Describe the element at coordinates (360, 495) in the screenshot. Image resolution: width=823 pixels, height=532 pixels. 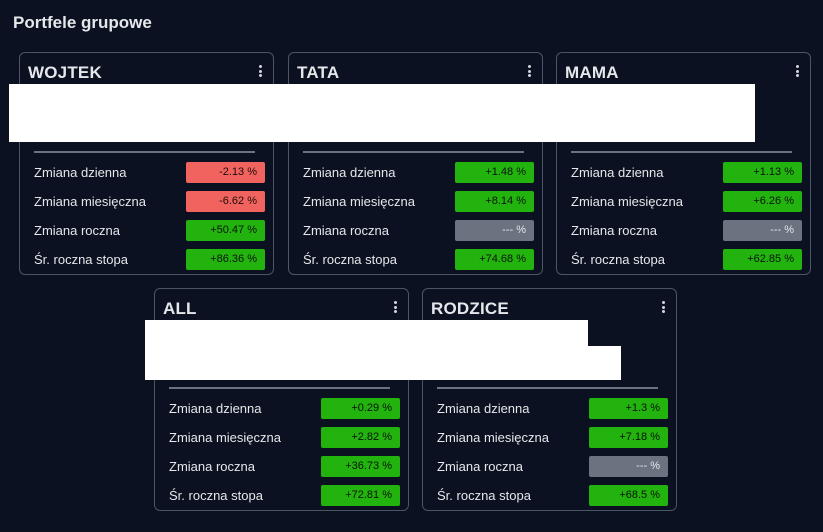
I see `stat-value-badge: +72.81 %` at that location.